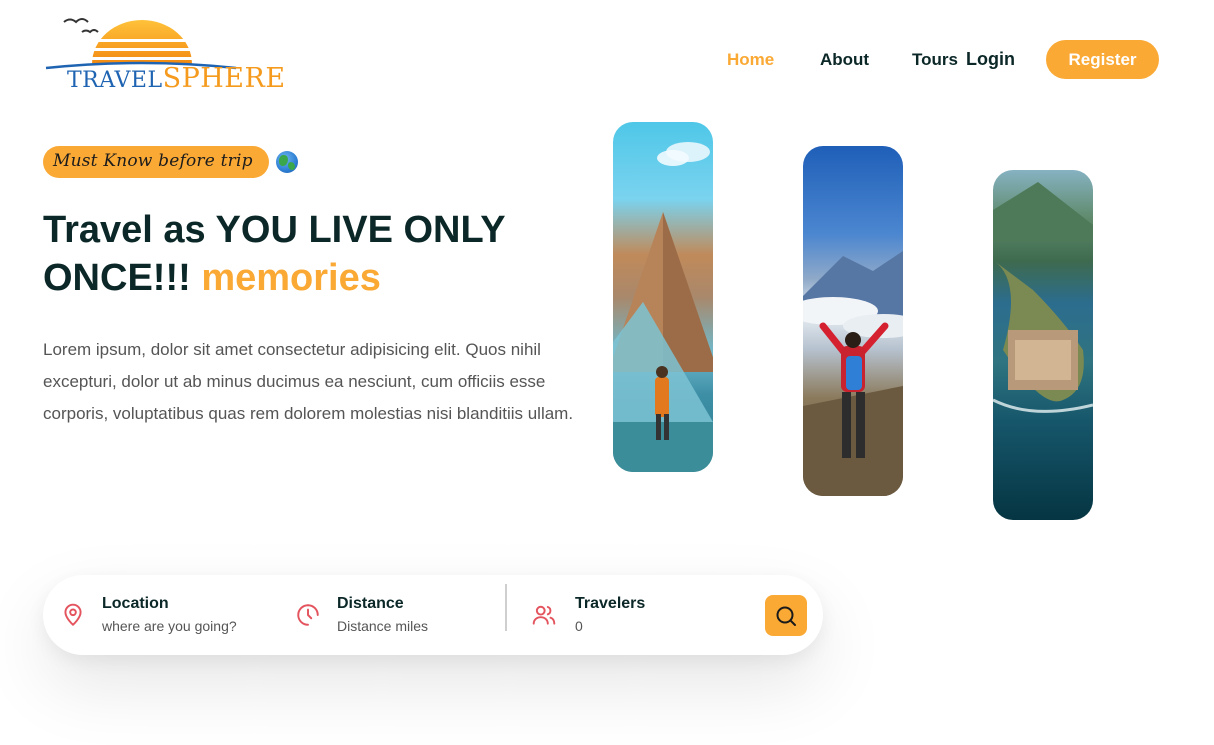 The width and height of the screenshot is (1214, 745). Describe the element at coordinates (506, 607) in the screenshot. I see `search-divider` at that location.